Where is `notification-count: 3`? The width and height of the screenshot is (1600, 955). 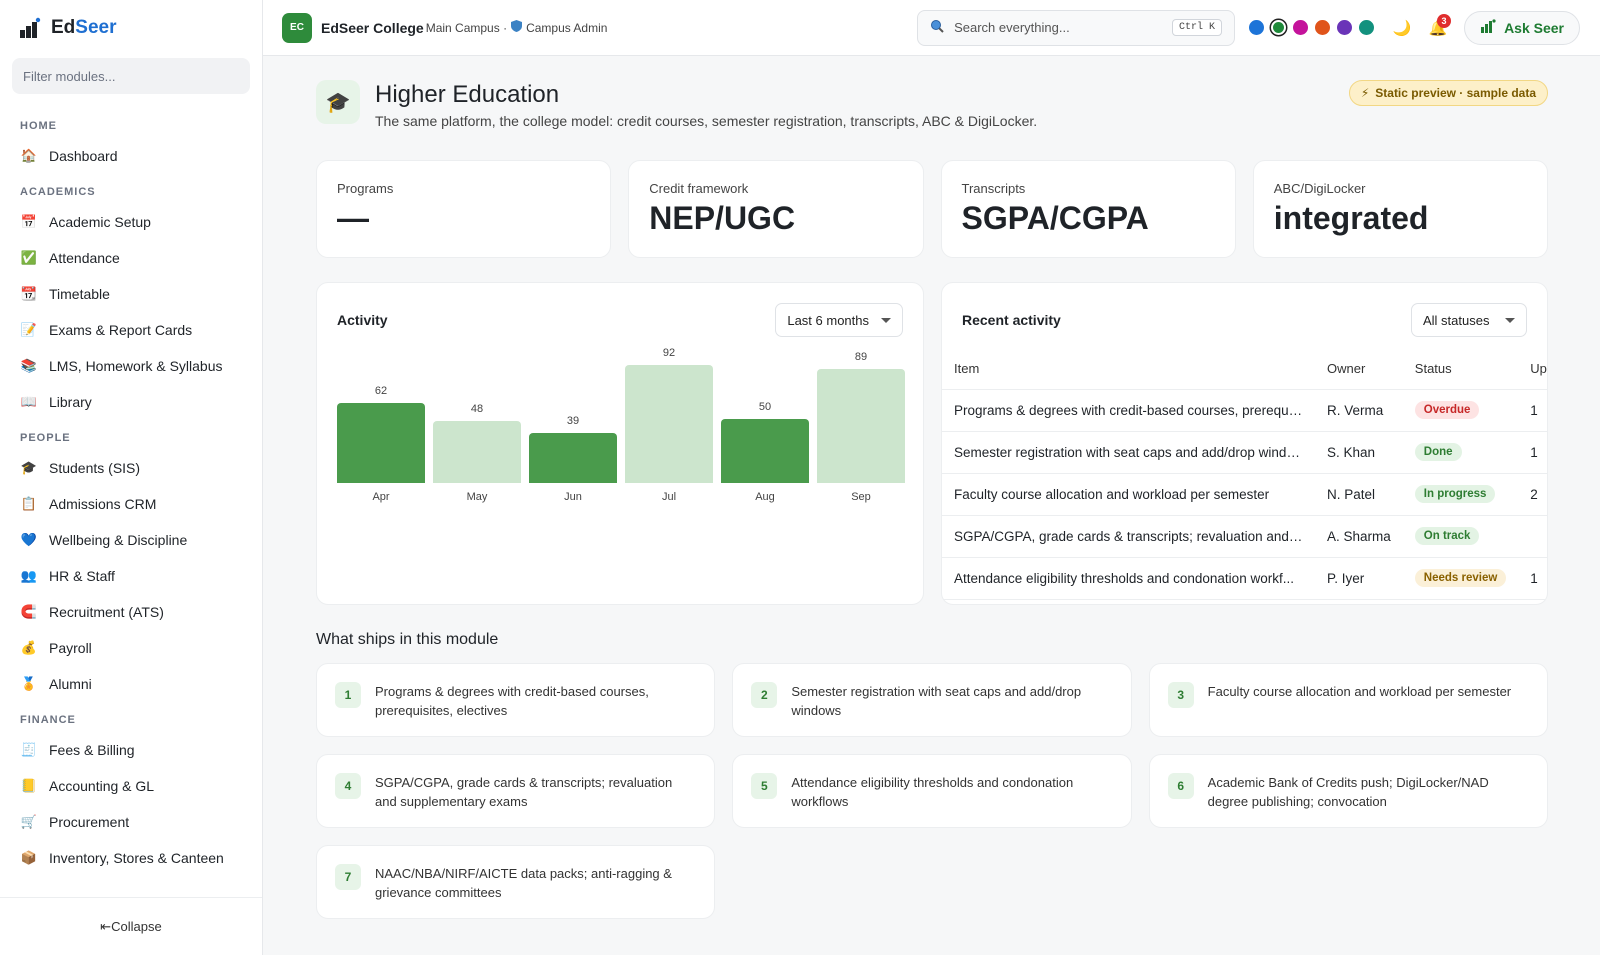 notification-count: 3 is located at coordinates (1444, 20).